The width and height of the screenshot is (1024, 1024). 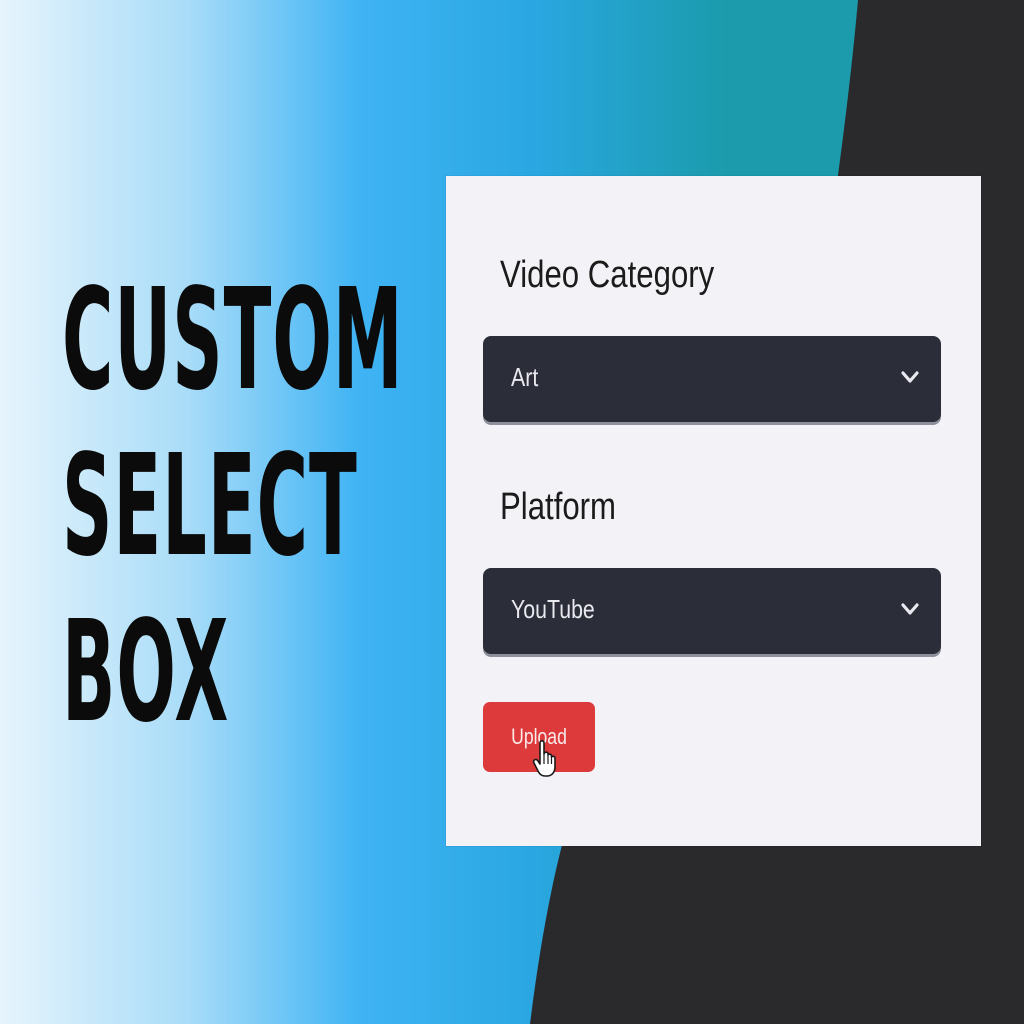 I want to click on headline-line-custom: CUSTOM, so click(x=233, y=340).